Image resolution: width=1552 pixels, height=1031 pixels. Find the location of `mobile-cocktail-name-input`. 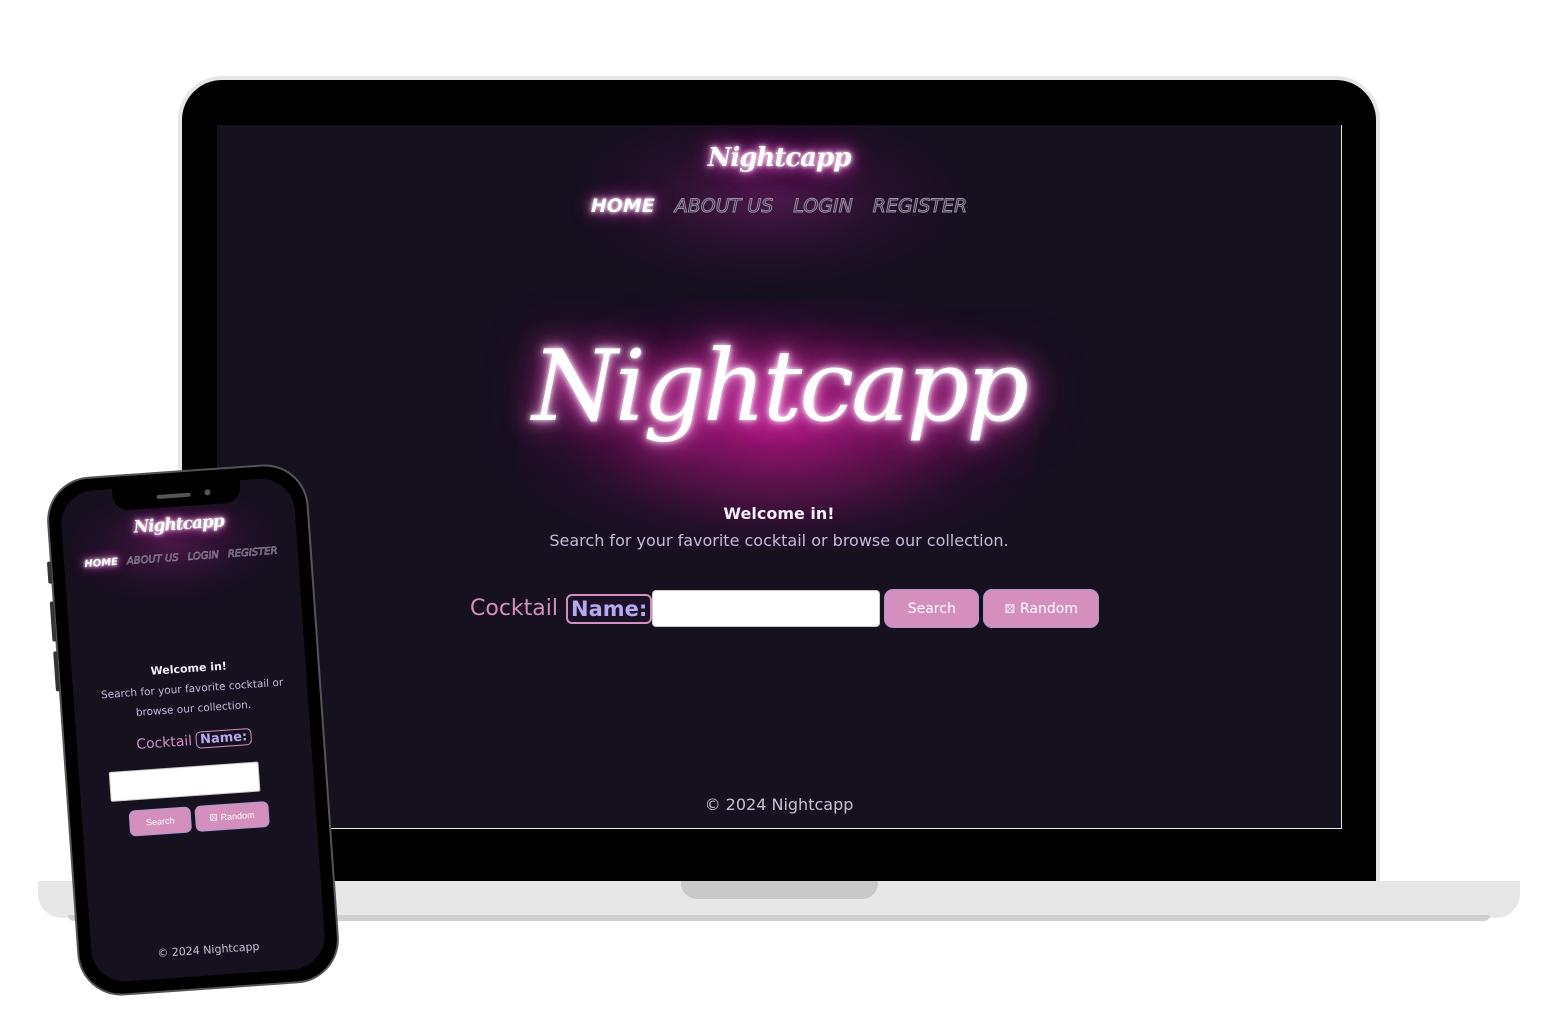

mobile-cocktail-name-input is located at coordinates (184, 781).